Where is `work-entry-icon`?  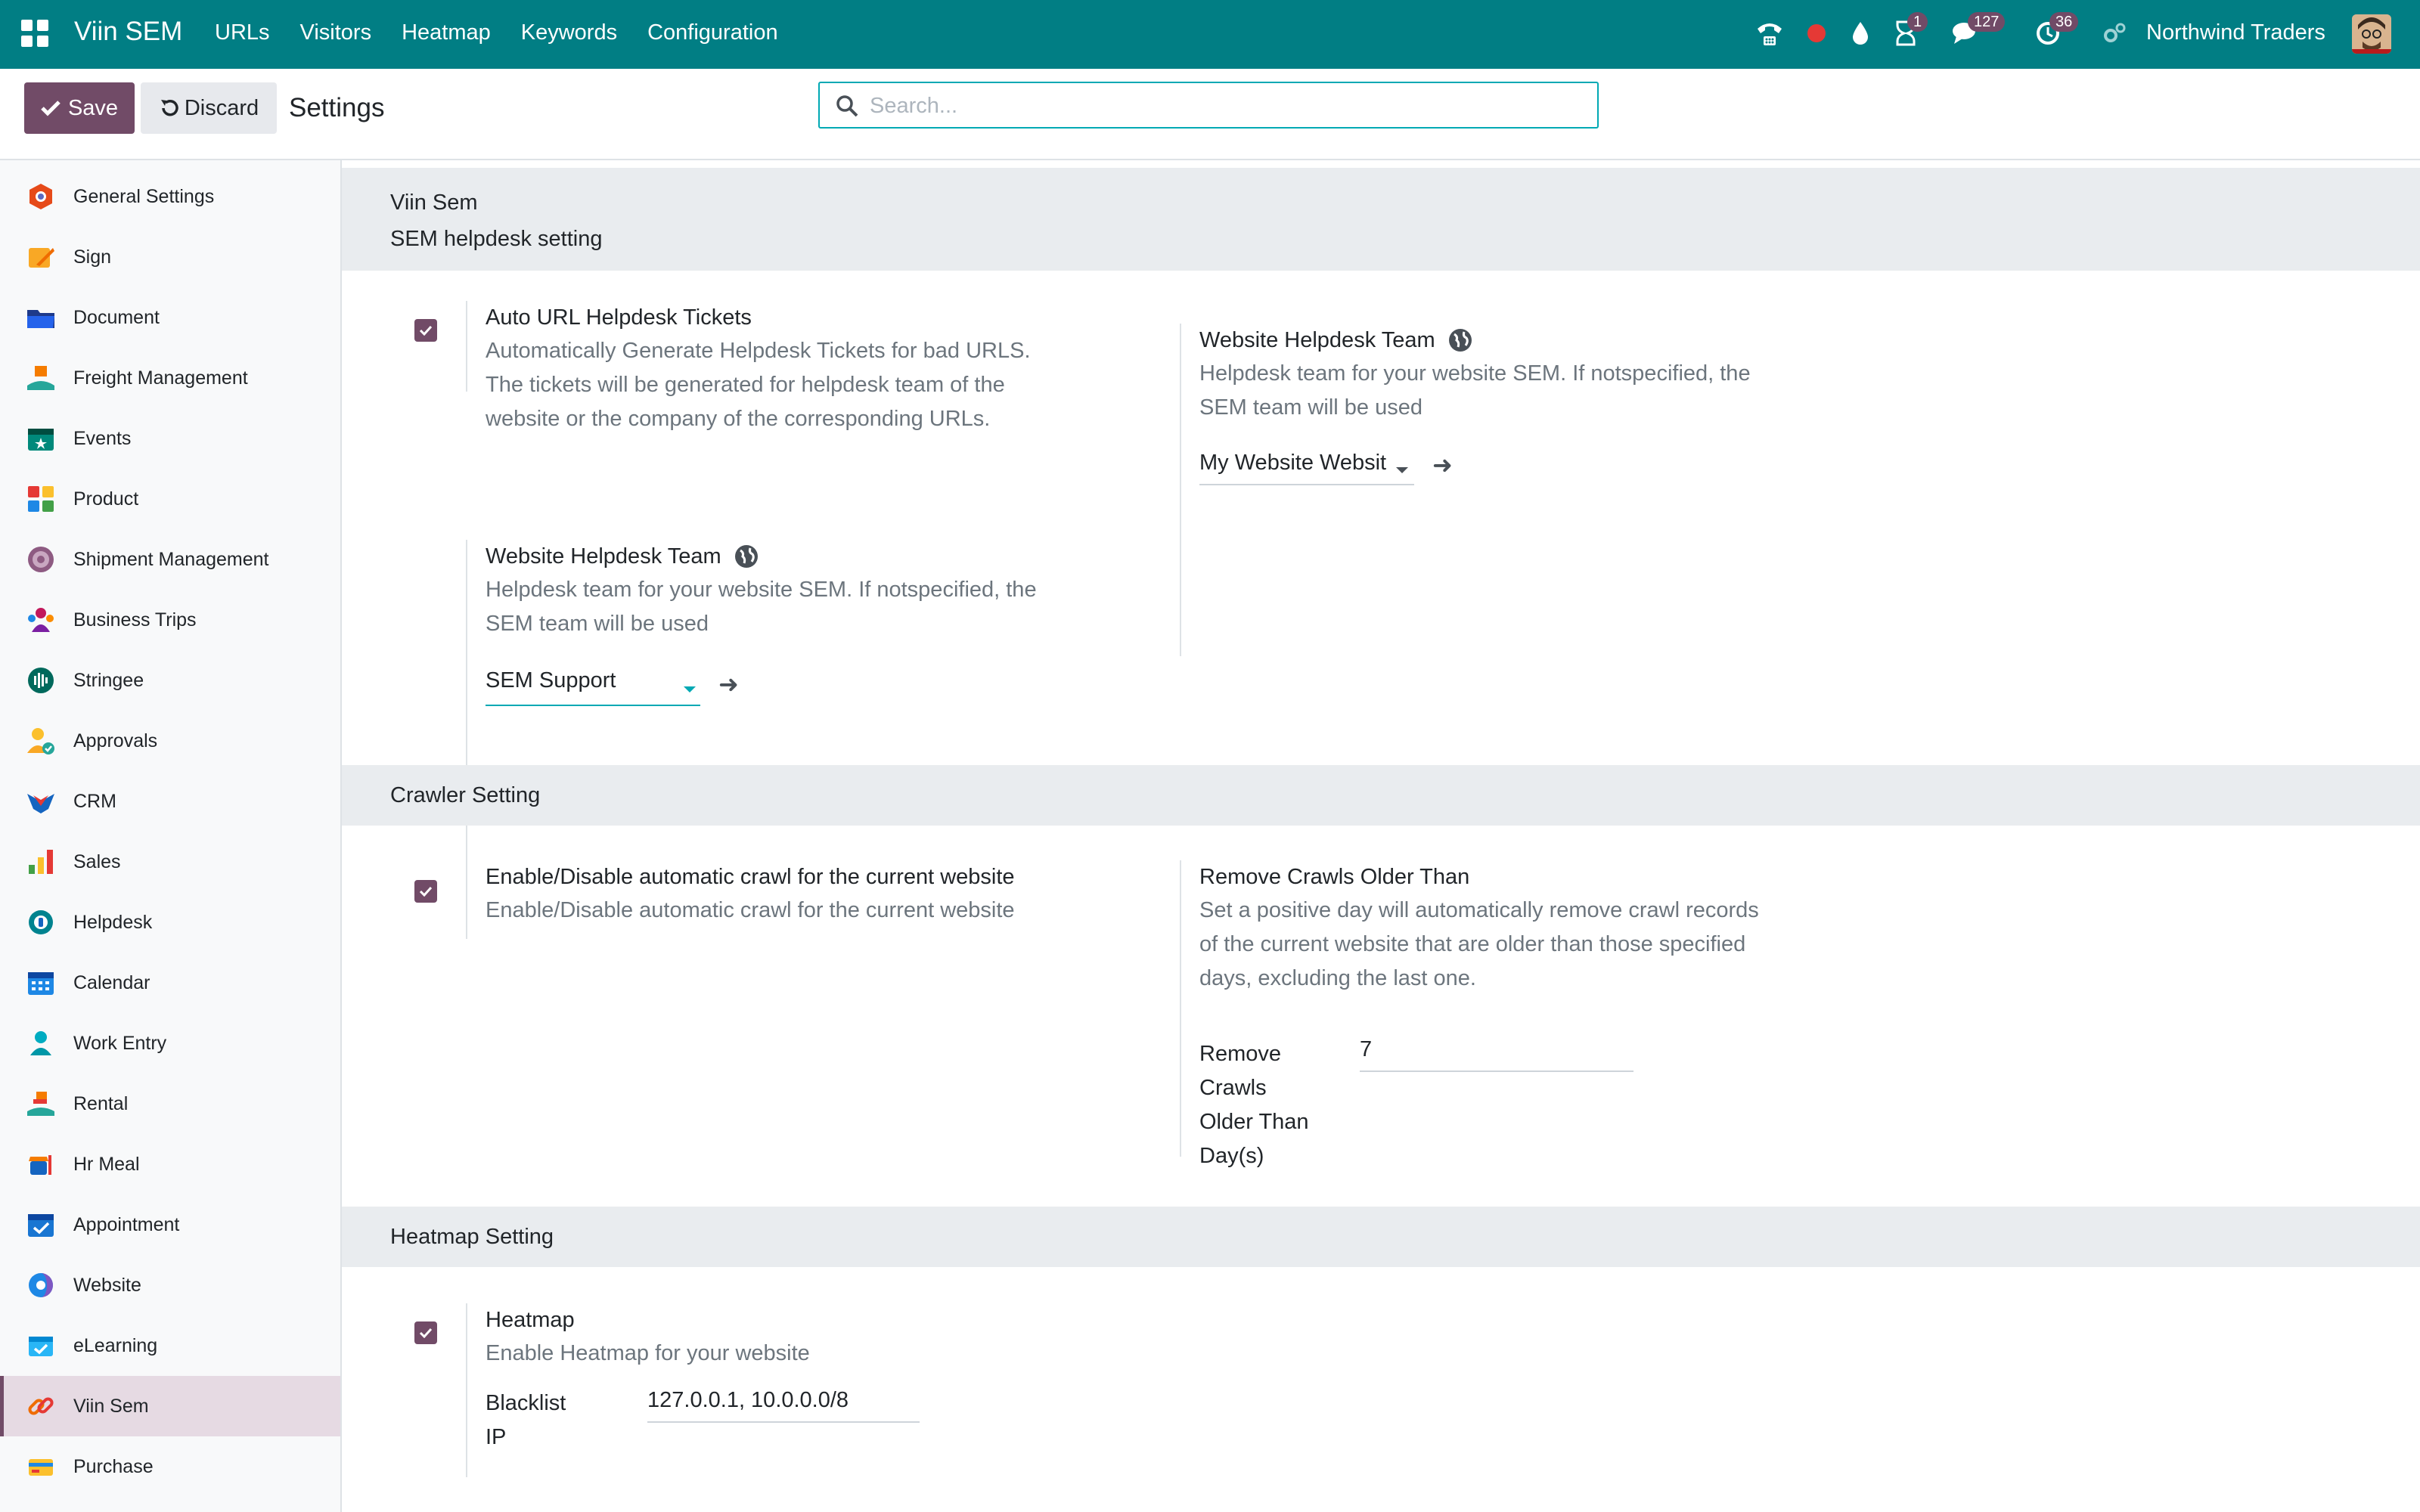 work-entry-icon is located at coordinates (40, 1043).